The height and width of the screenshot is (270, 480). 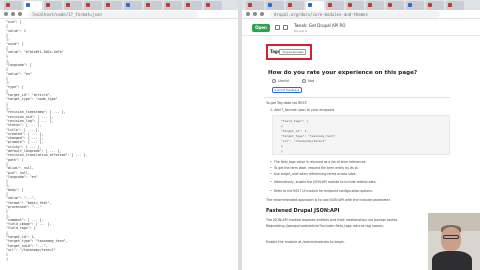 What do you see at coordinates (321, 14) in the screenshot?
I see `url-text: drupal.org/docs/core-modules-and-themes` at bounding box center [321, 14].